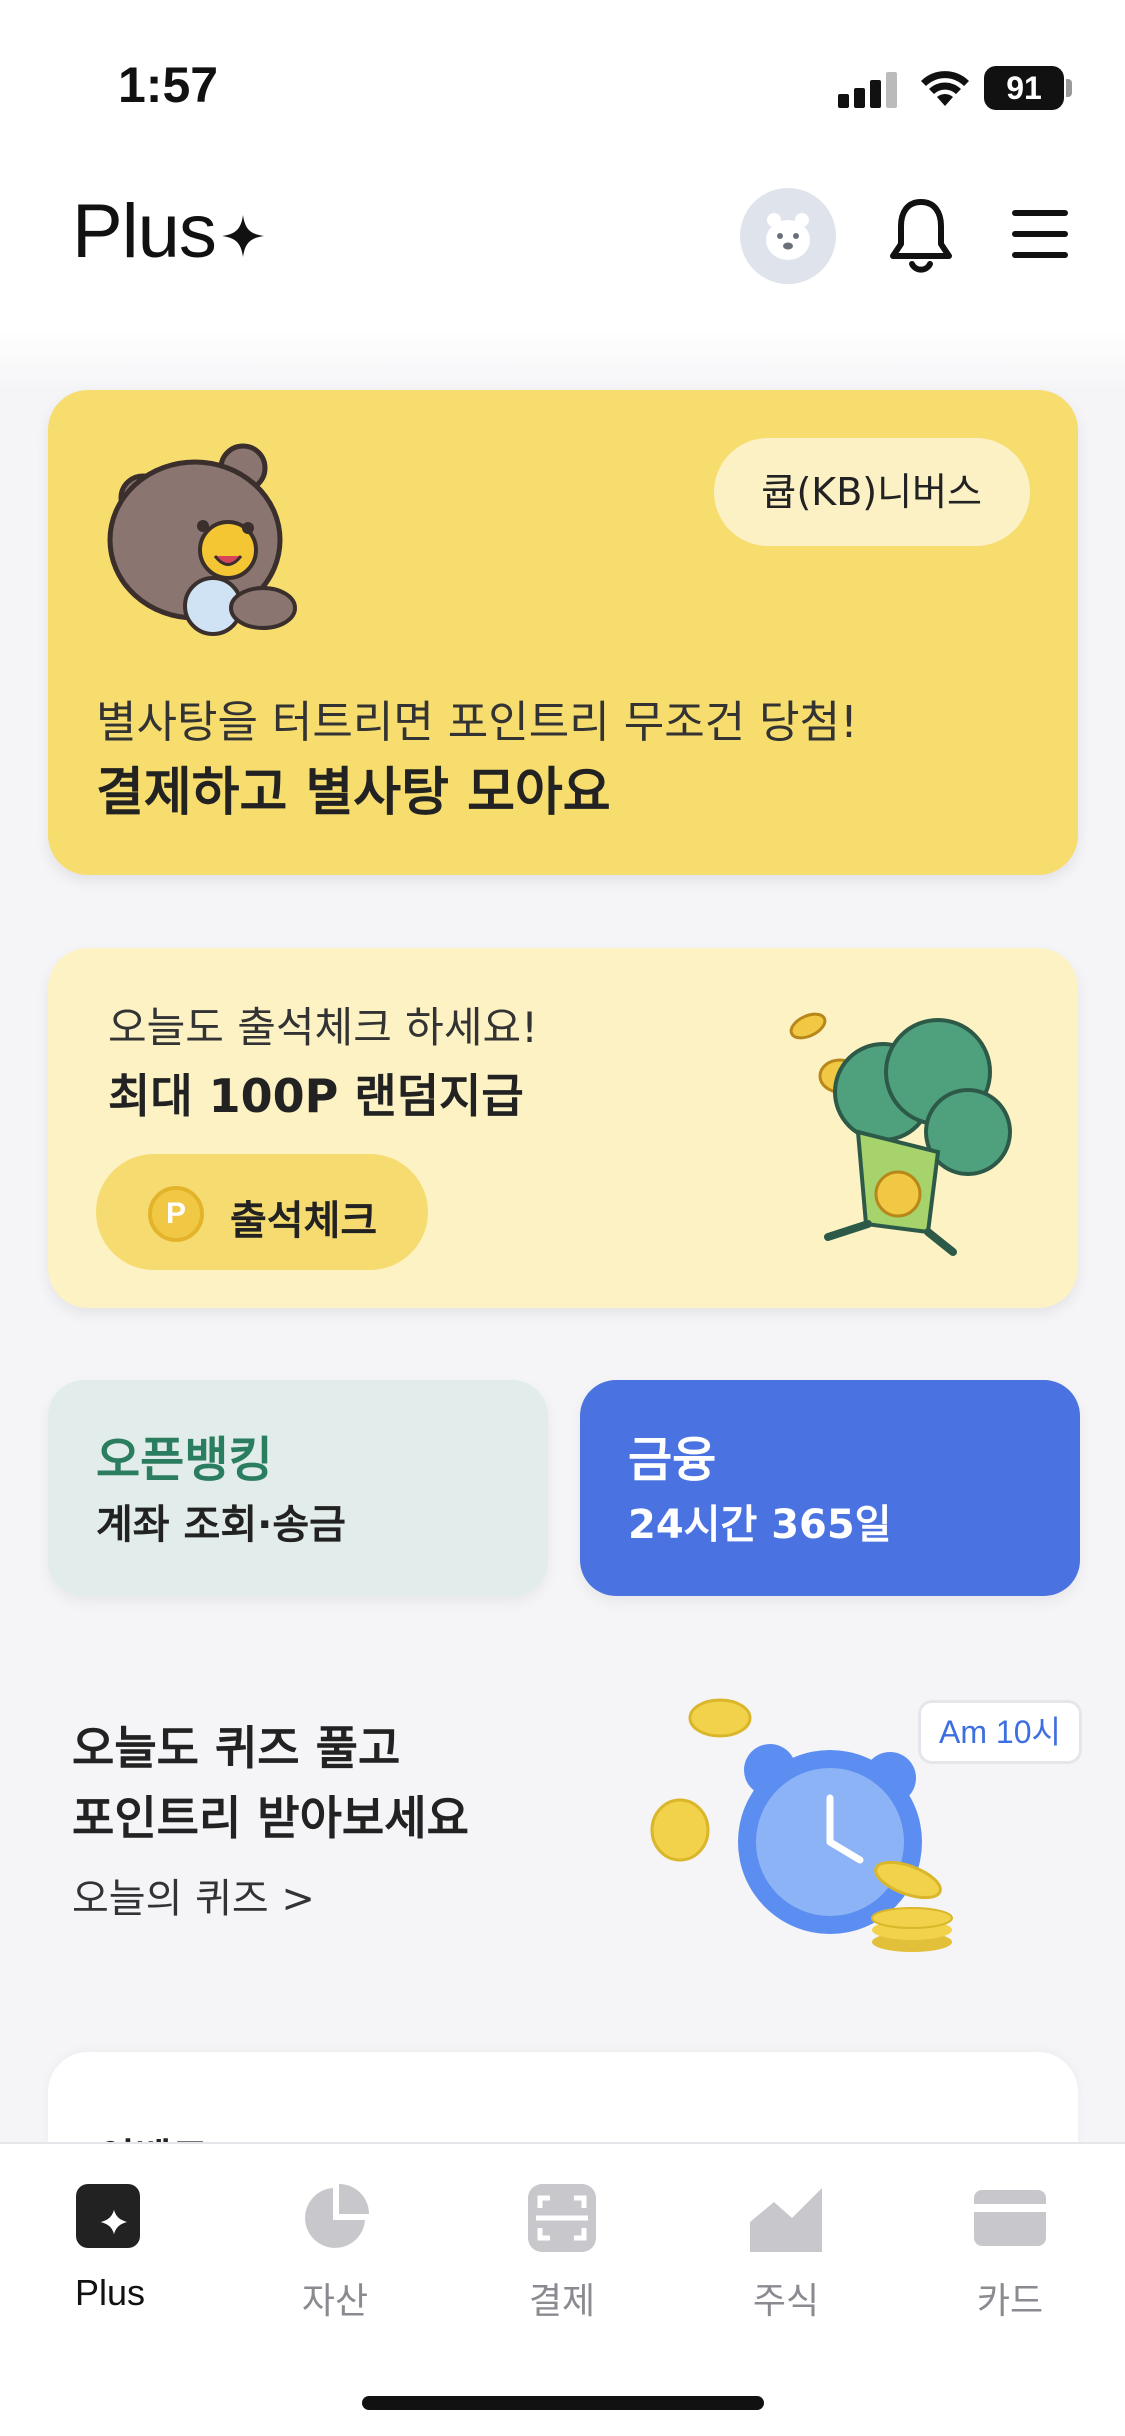  I want to click on status-time: 1:57, so click(168, 85).